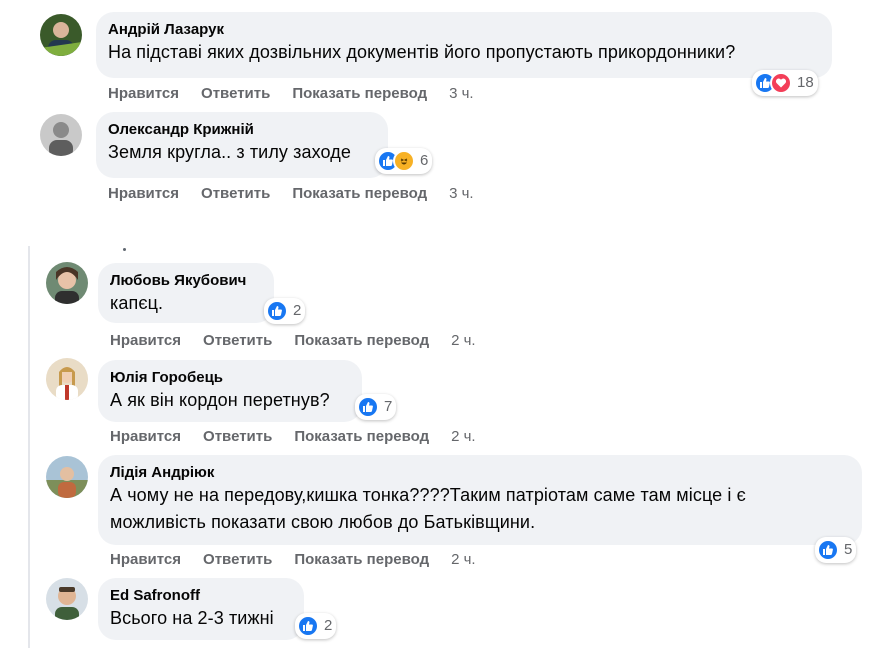 The image size is (876, 648). What do you see at coordinates (201, 595) in the screenshot?
I see `comment-author: Ed Safronoff` at bounding box center [201, 595].